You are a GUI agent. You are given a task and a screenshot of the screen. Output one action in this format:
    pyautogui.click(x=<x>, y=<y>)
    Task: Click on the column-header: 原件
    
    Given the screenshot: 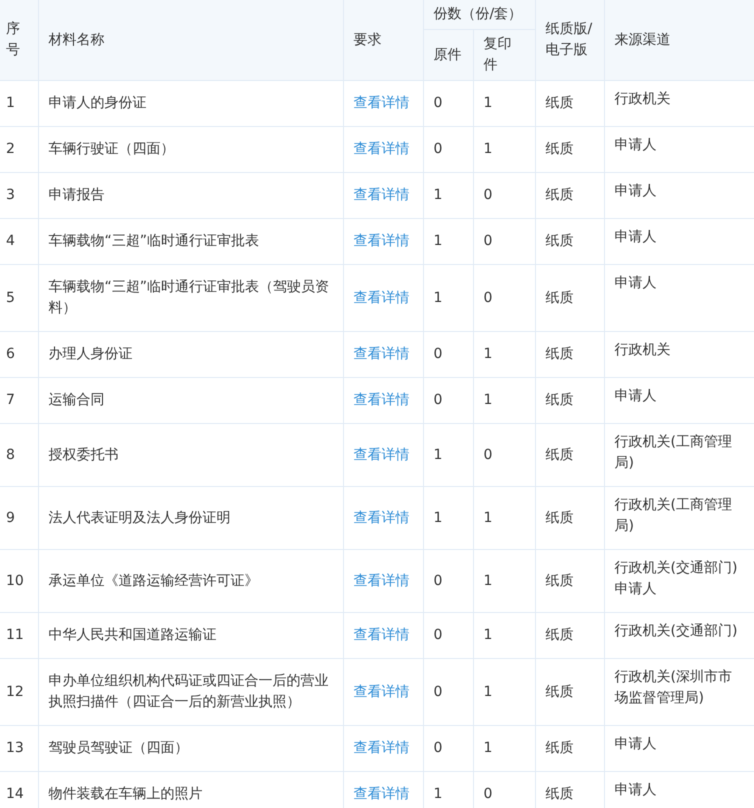 What is the action you would take?
    pyautogui.click(x=448, y=54)
    